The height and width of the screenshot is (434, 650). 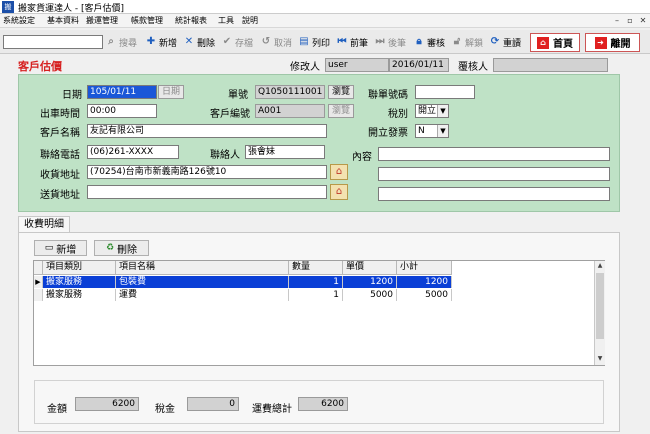 I want to click on menu-tools: 工具, so click(x=226, y=20).